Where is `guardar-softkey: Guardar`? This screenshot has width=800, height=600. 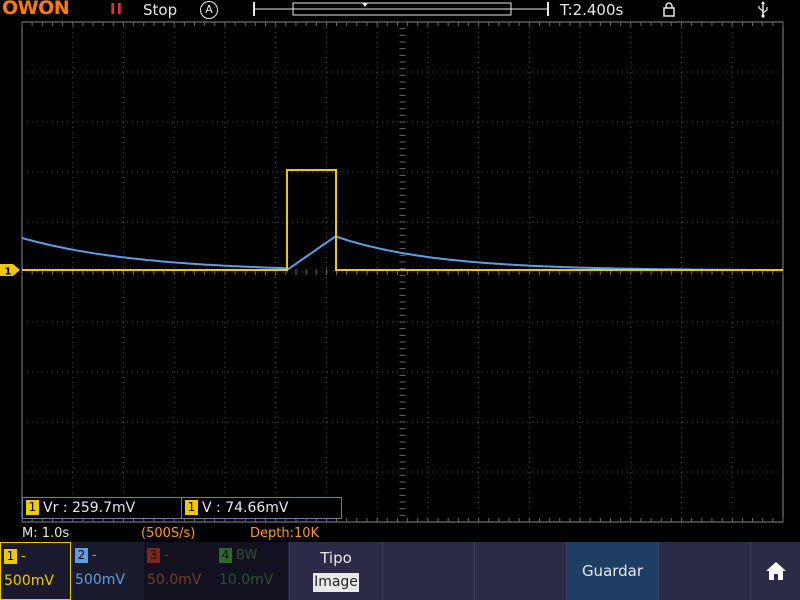 guardar-softkey: Guardar is located at coordinates (612, 571).